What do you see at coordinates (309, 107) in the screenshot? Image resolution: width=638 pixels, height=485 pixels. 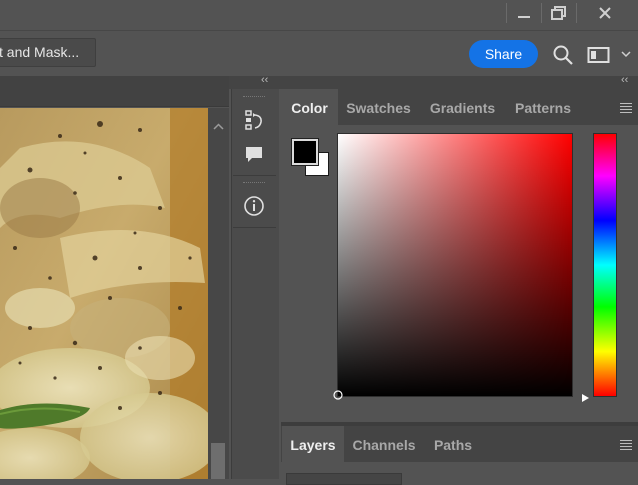 I see `tab-color: Color` at bounding box center [309, 107].